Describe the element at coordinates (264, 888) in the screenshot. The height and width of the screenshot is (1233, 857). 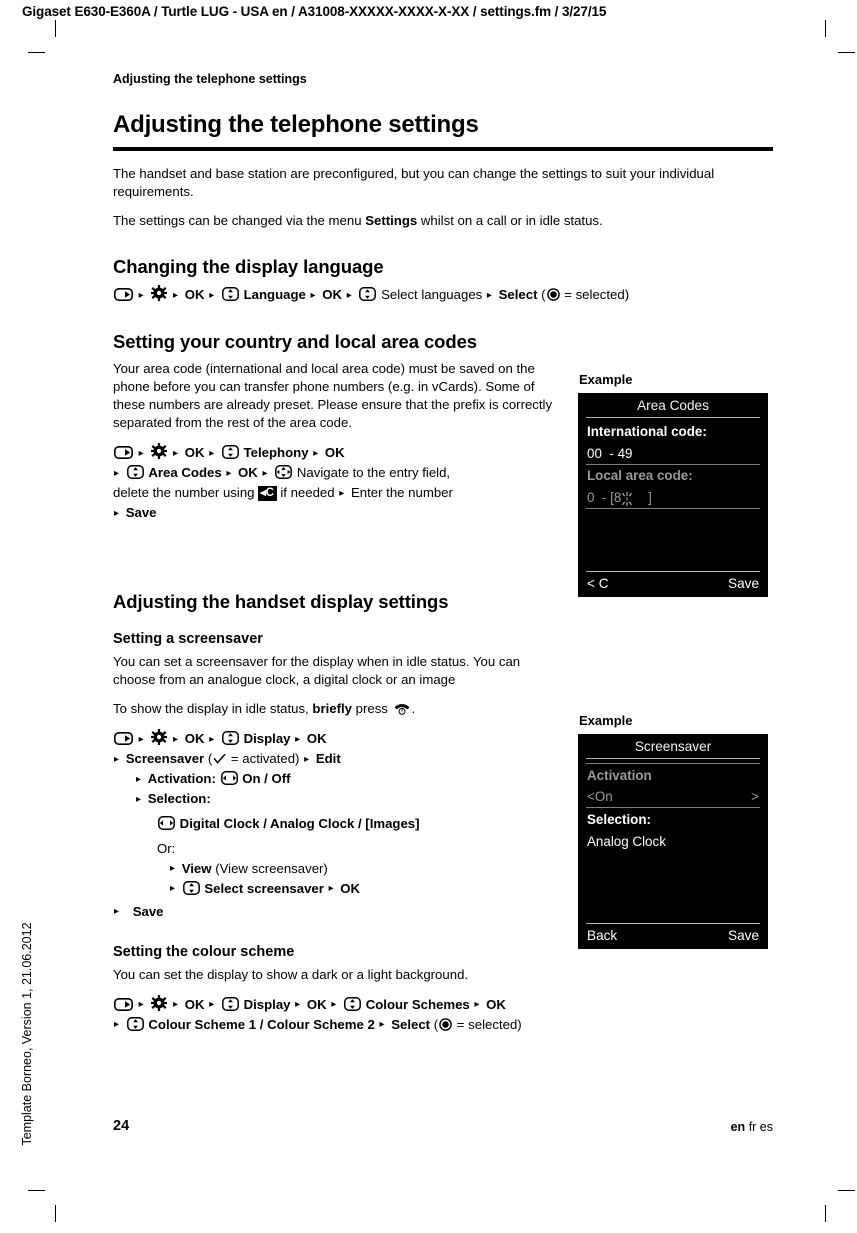
I see `path-select-screensaver: Select screensaver` at that location.